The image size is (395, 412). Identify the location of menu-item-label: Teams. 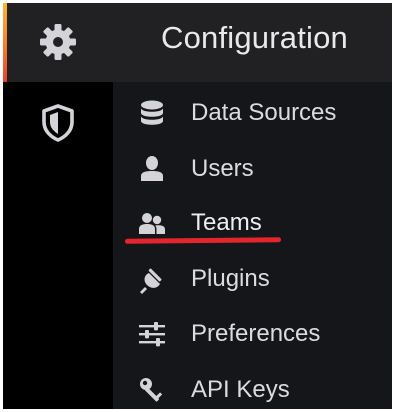
(226, 222).